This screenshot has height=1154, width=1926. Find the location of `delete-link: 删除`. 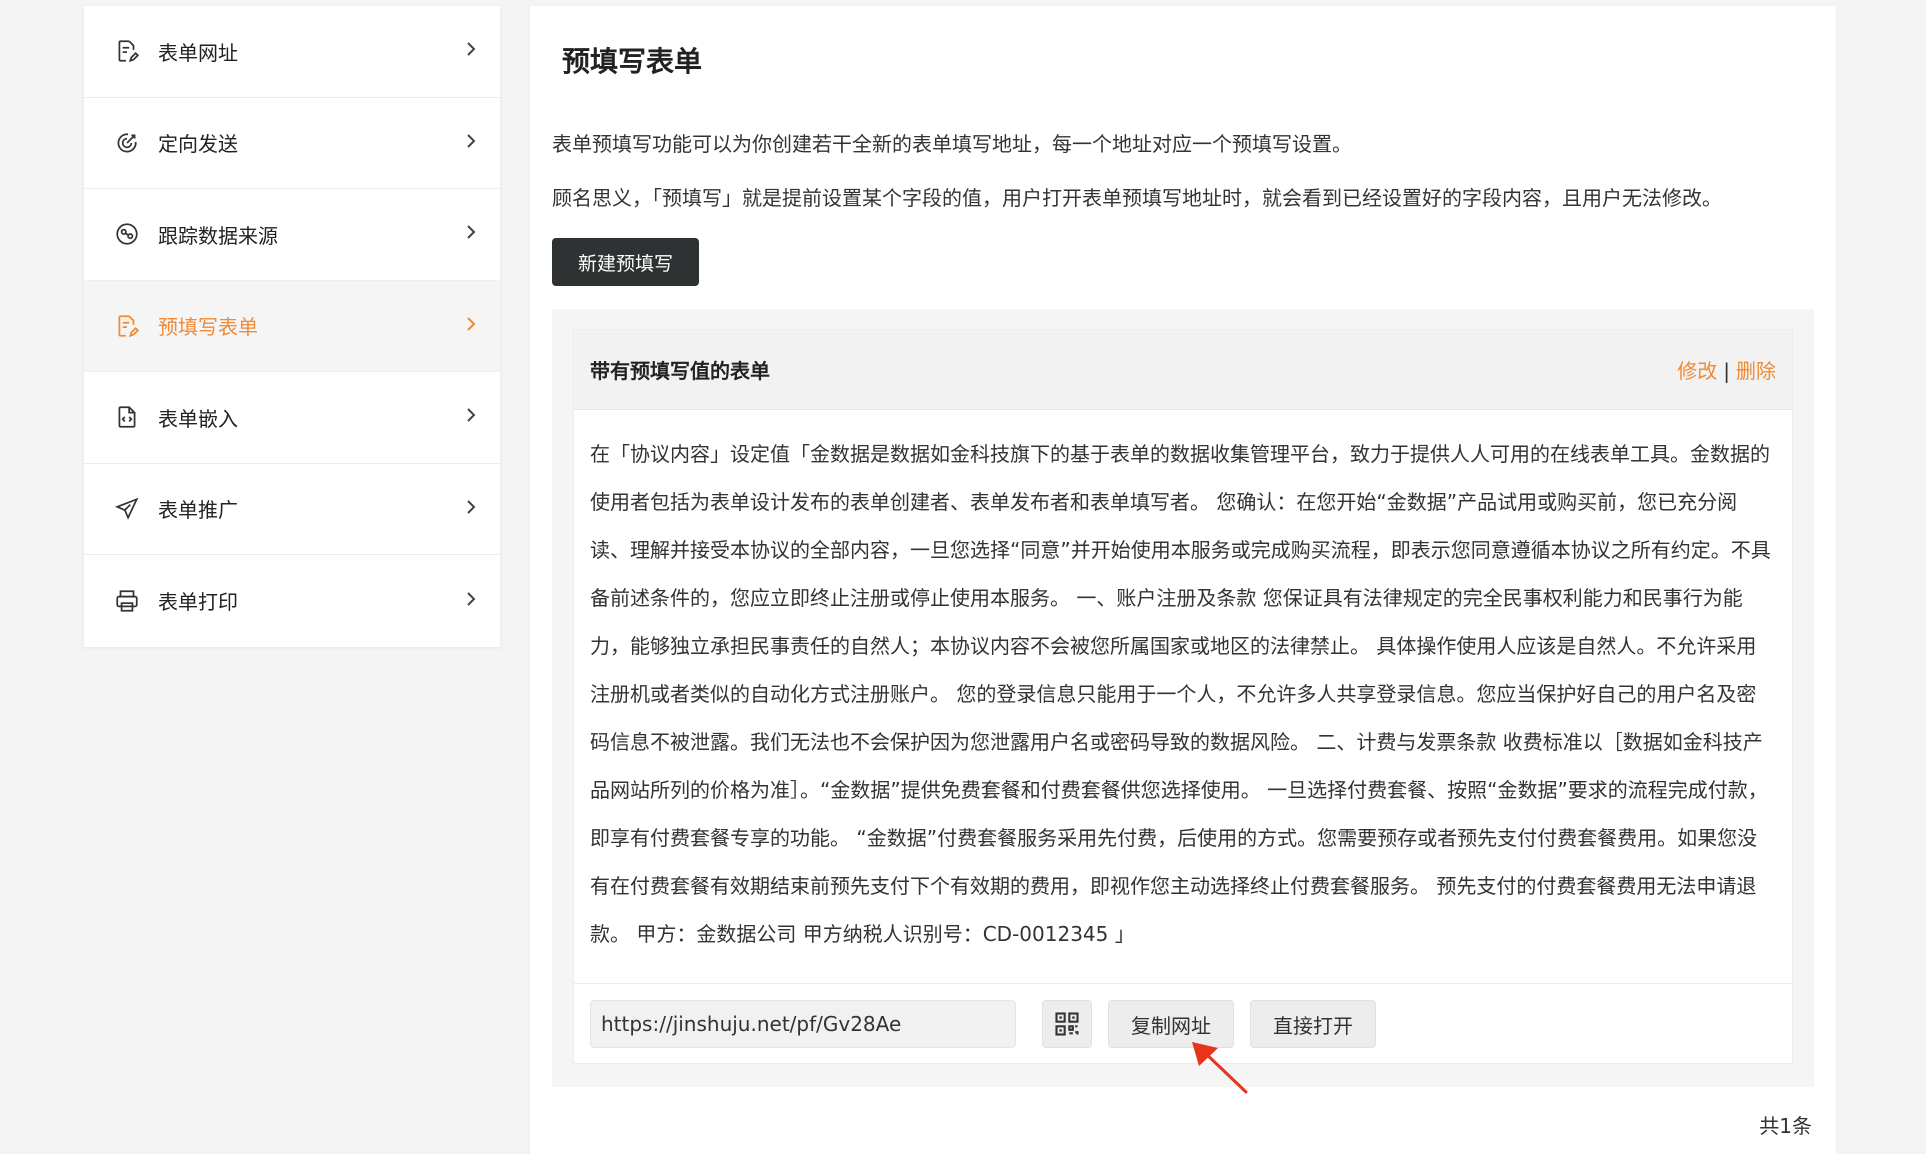

delete-link: 删除 is located at coordinates (1756, 371).